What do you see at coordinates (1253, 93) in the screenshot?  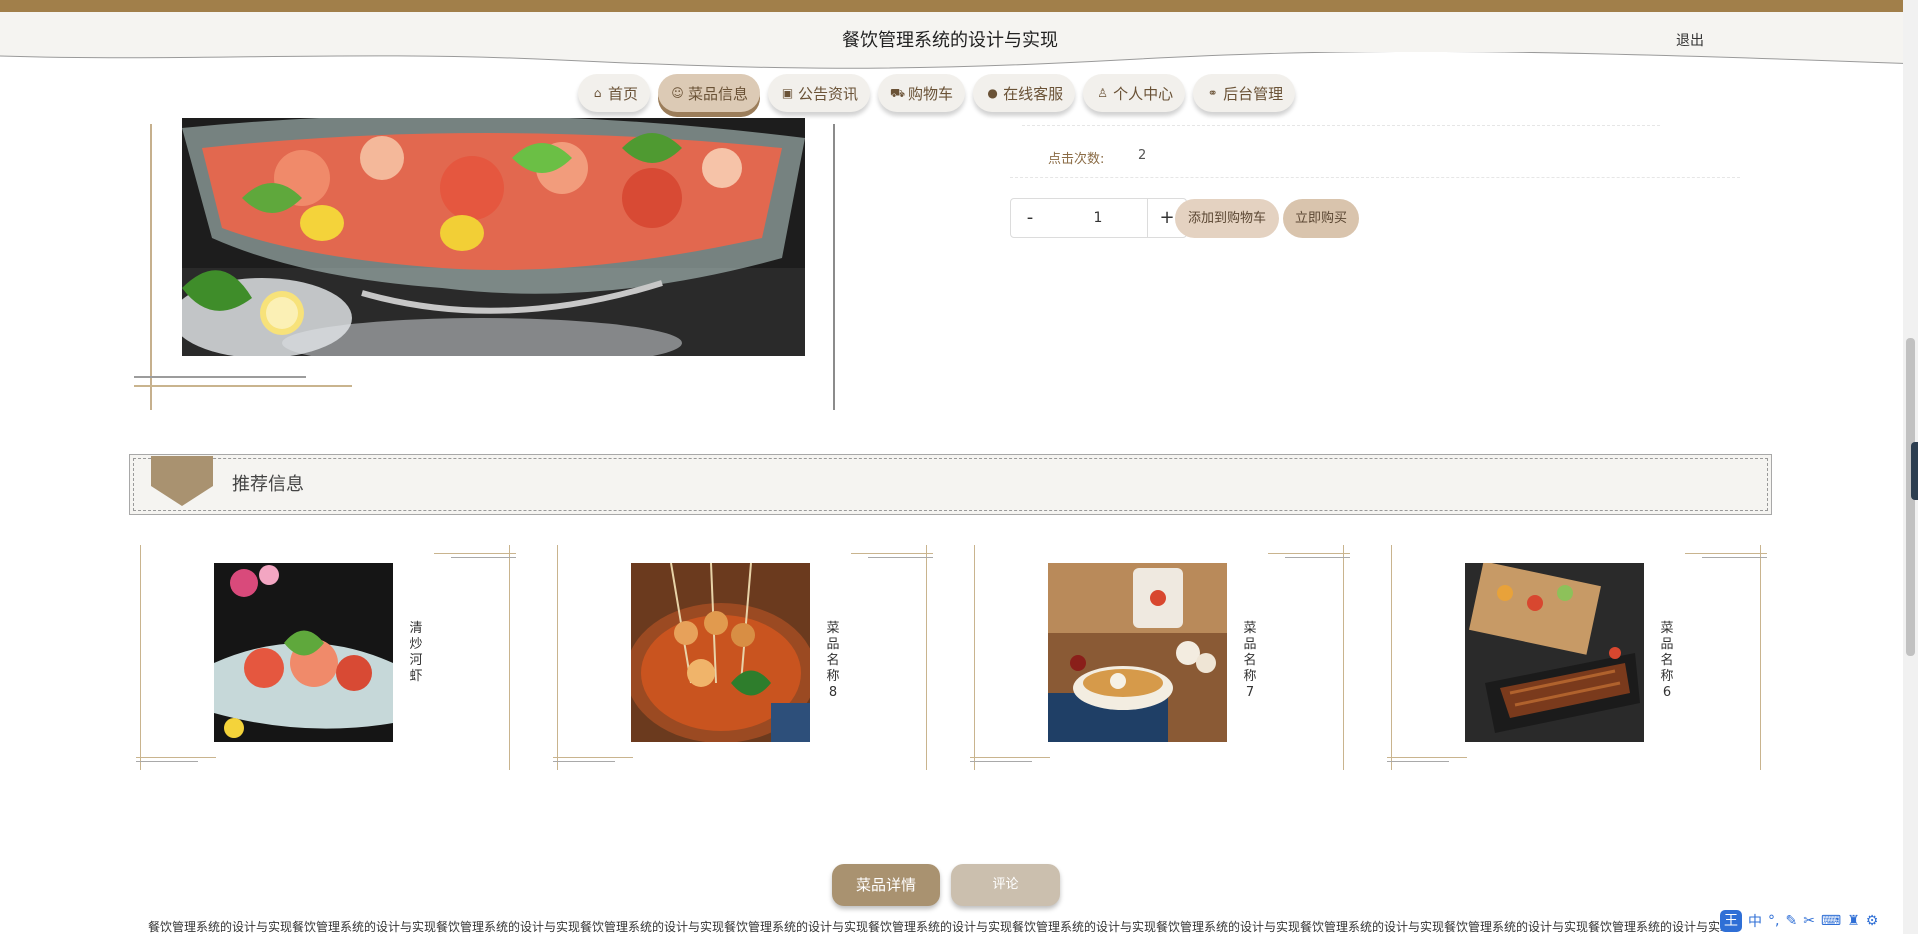 I see `nav-item-label: 后台管理` at bounding box center [1253, 93].